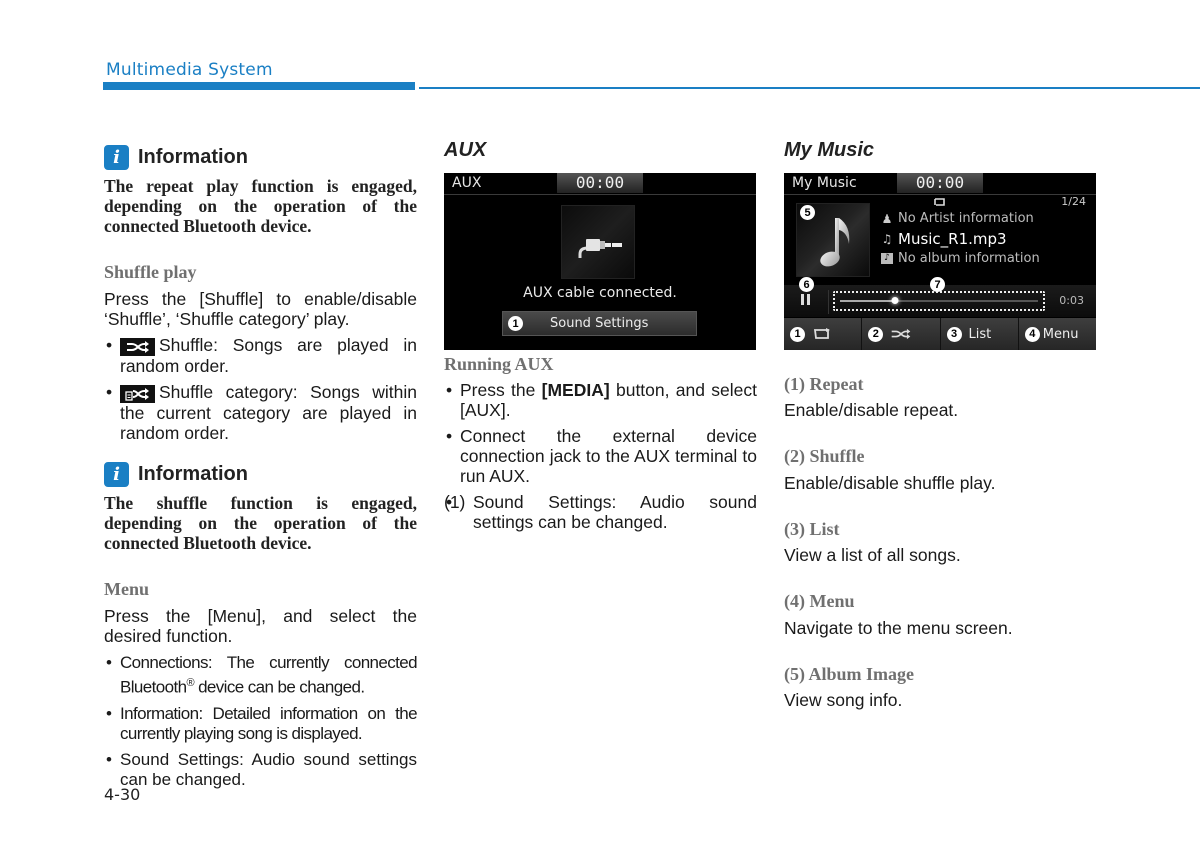 The width and height of the screenshot is (1200, 861). Describe the element at coordinates (806, 284) in the screenshot. I see `callout-pause: 6` at that location.